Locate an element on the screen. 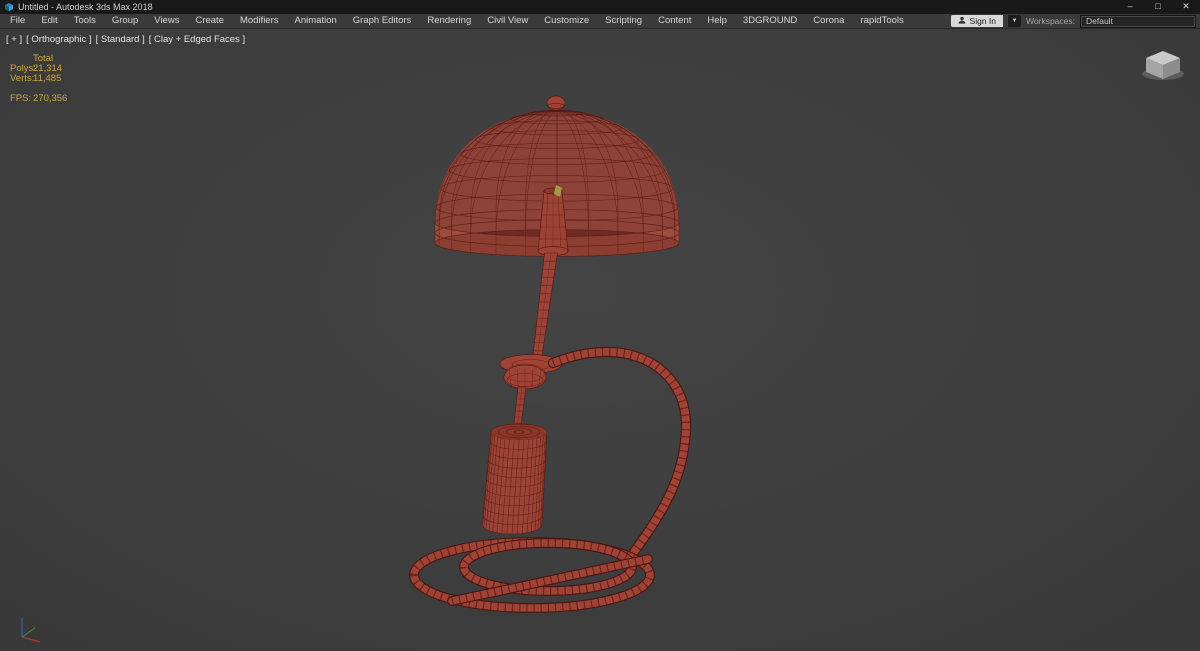 The image size is (1200, 651). menu-item-edit: Edit is located at coordinates (49, 21).